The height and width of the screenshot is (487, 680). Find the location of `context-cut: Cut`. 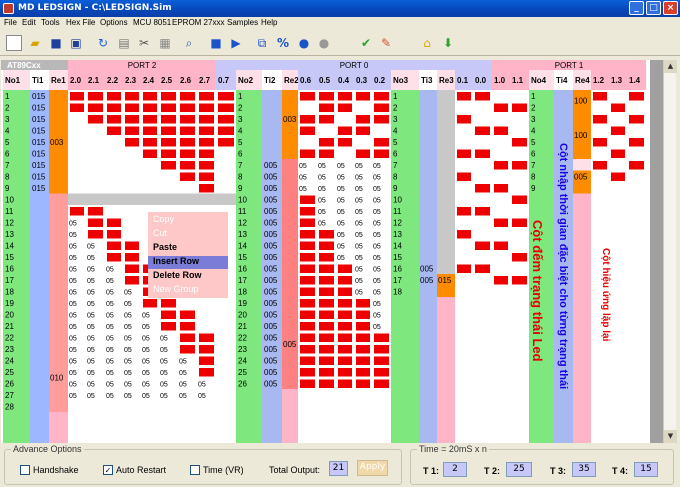

context-cut: Cut is located at coordinates (160, 233).